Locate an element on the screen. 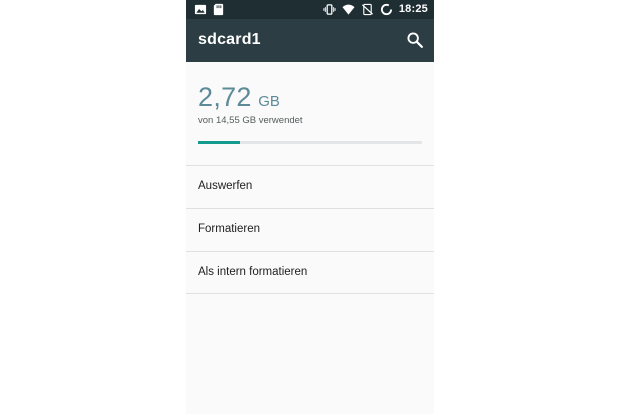 This screenshot has width=621, height=414. format-item: Formatieren is located at coordinates (310, 229).